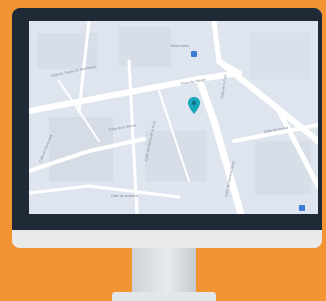 The image size is (326, 301). What do you see at coordinates (164, 296) in the screenshot?
I see `monitor-stand-base` at bounding box center [164, 296].